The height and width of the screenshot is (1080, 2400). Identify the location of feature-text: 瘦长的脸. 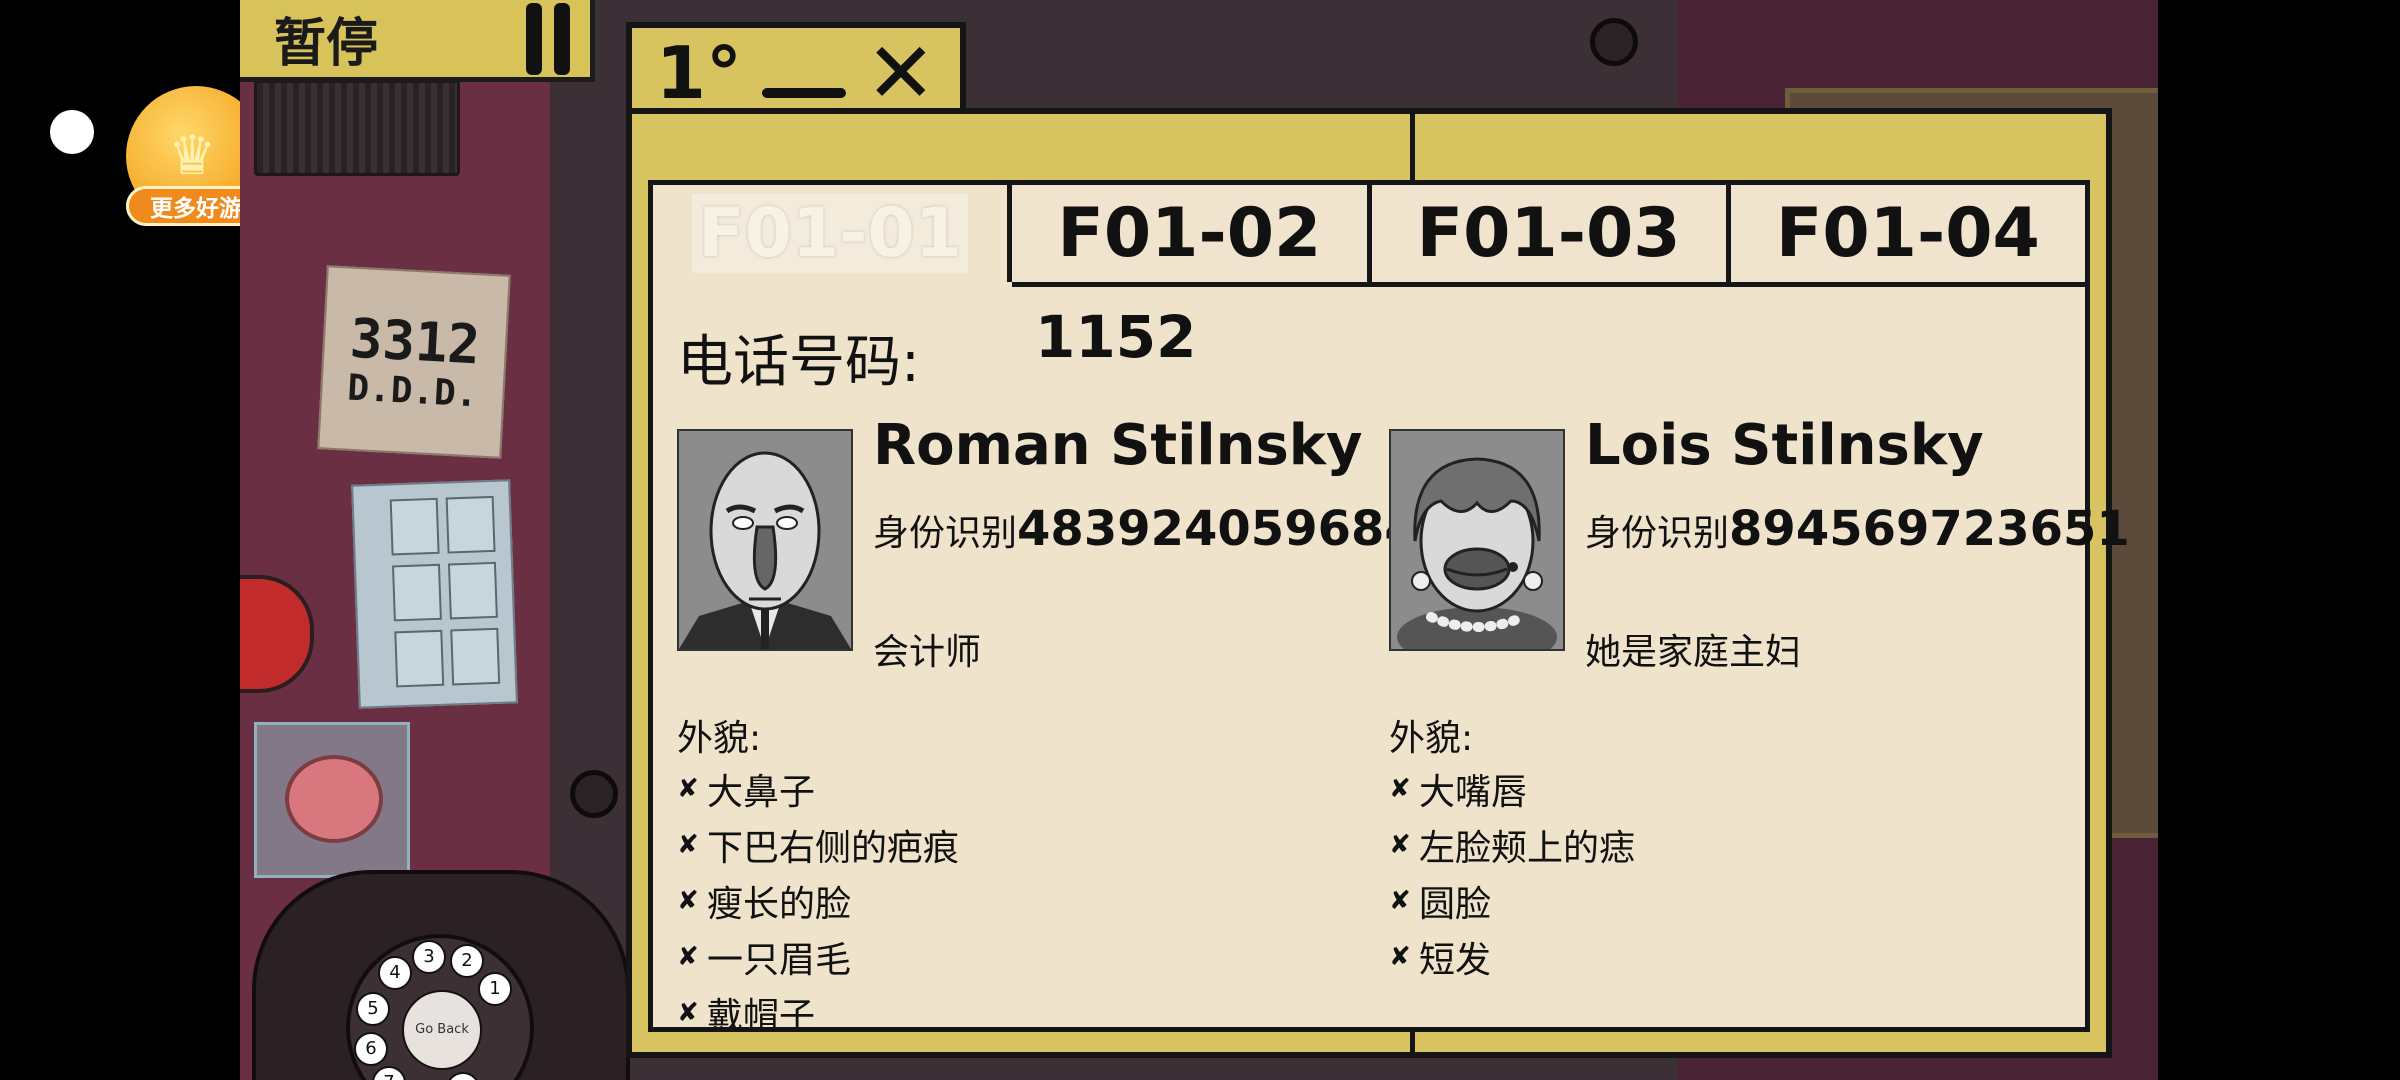
(779, 904).